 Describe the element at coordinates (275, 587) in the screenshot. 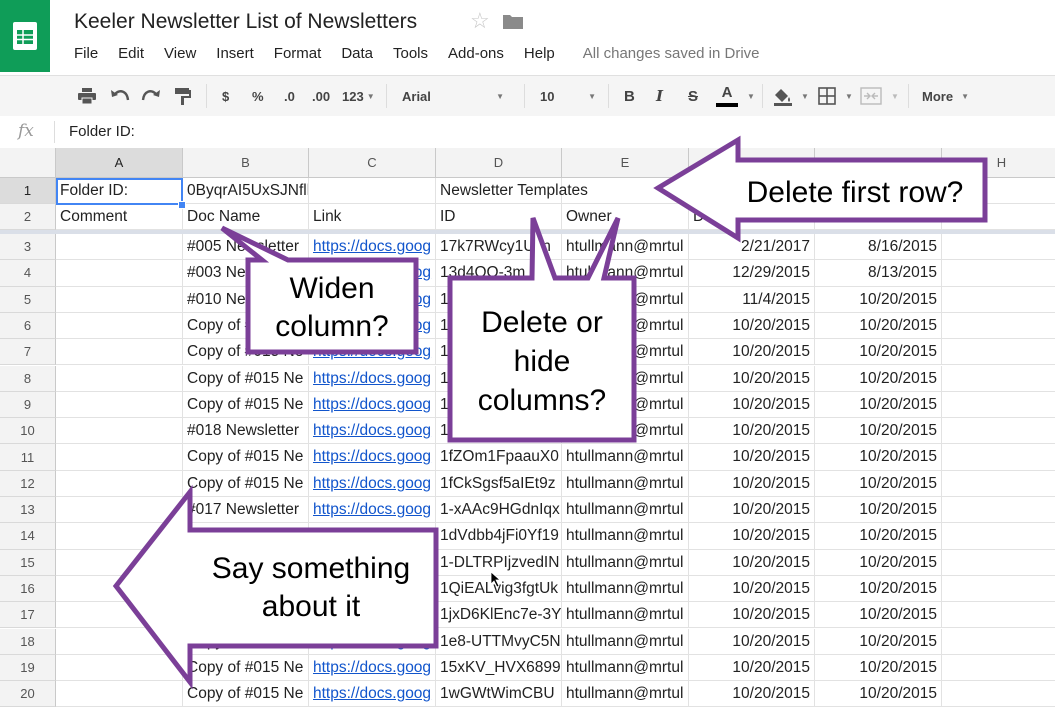

I see `say-something-callout` at that location.